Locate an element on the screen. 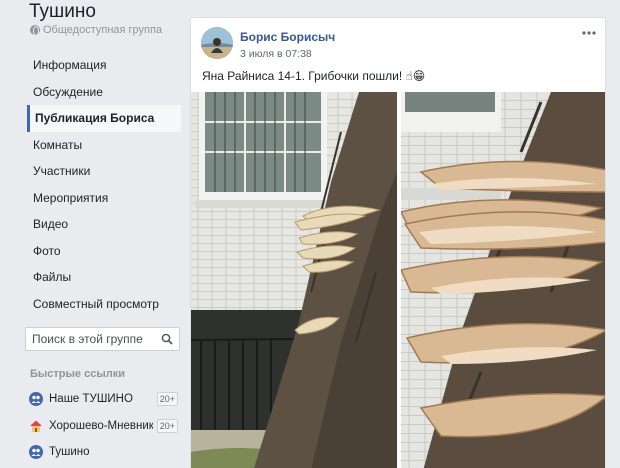 The height and width of the screenshot is (468, 620). quick-link-nashe-tushino: Наше ТУШИНО 20+ is located at coordinates (105, 399).